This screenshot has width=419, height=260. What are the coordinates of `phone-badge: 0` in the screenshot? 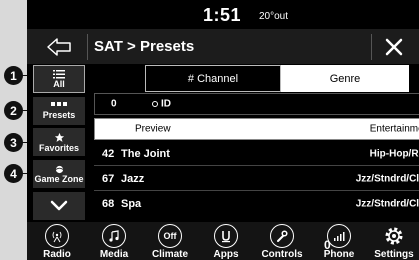 It's located at (327, 245).